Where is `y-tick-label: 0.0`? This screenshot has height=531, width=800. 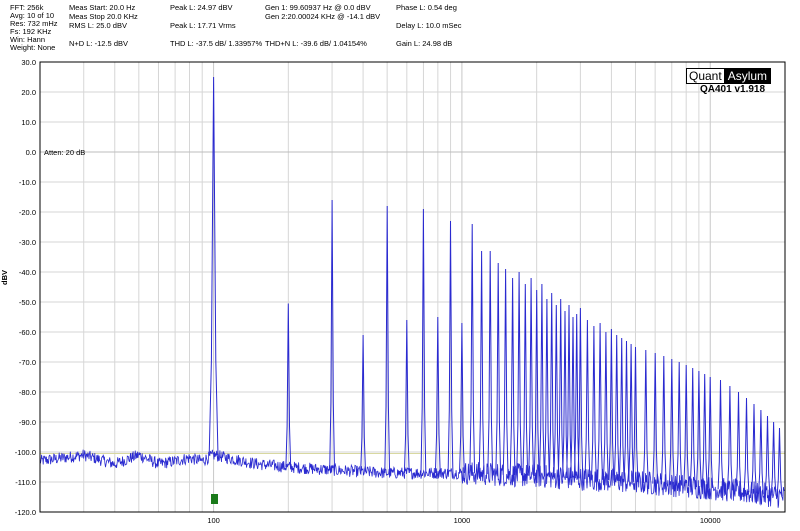
y-tick-label: 0.0 is located at coordinates (31, 152).